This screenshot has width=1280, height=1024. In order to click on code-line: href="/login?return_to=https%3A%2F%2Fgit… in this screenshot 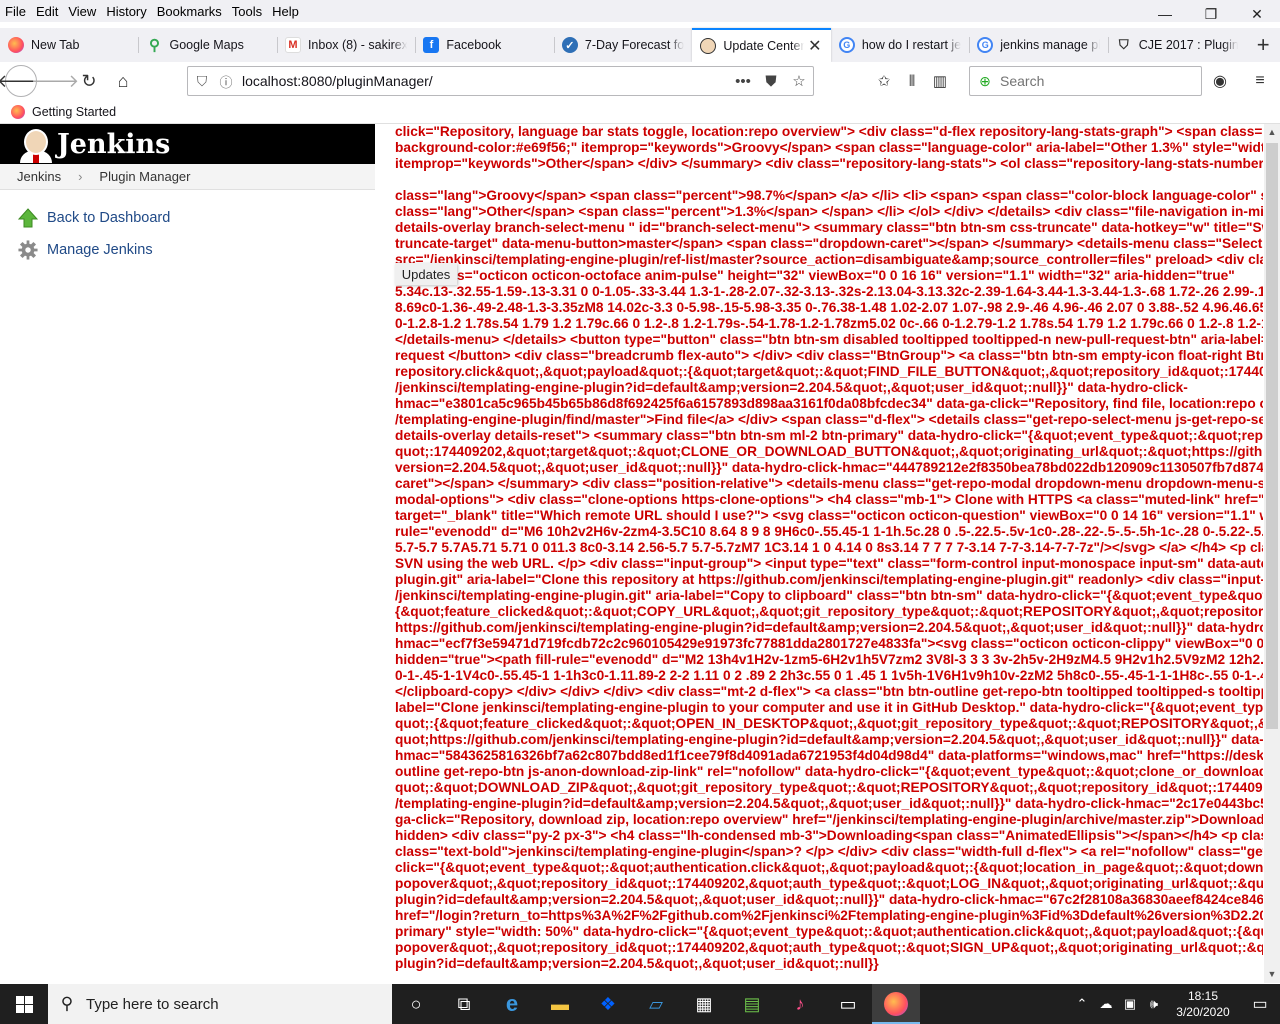, I will do `click(829, 915)`.